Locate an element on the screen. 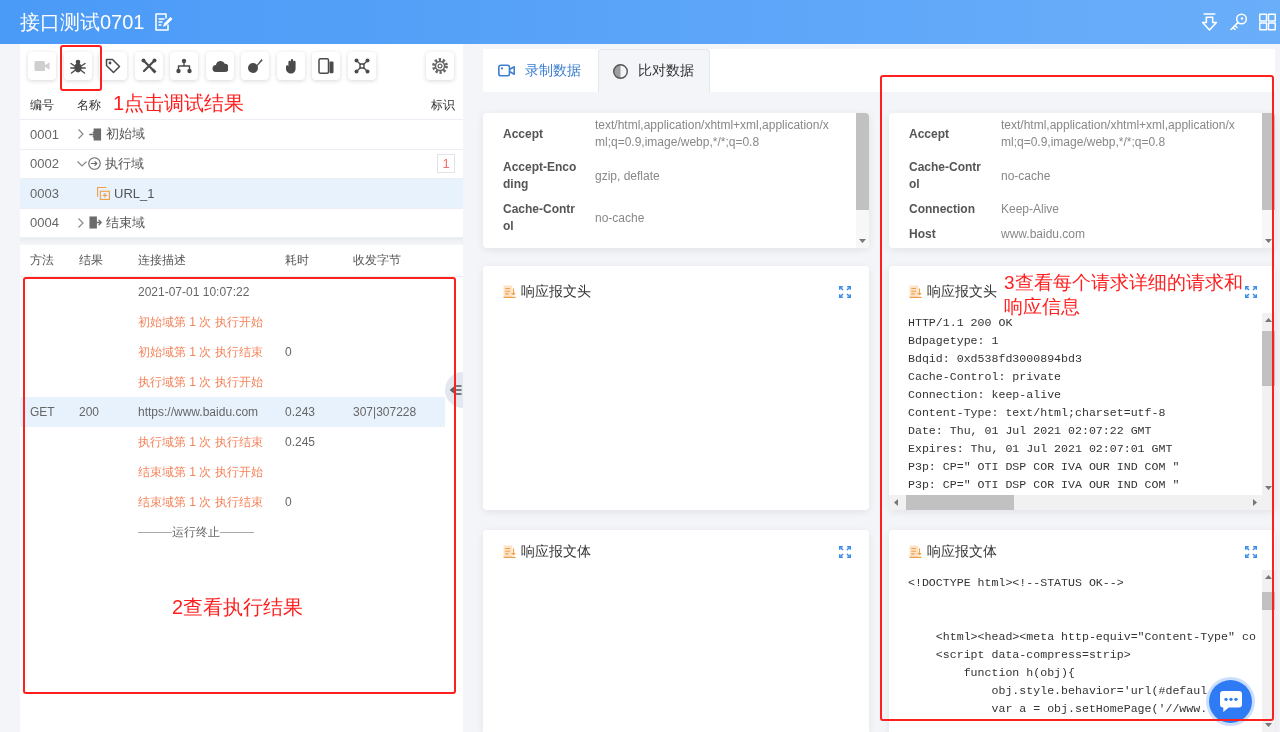 The image size is (1280, 732). end-marker-text: 运行终止 is located at coordinates (196, 532).